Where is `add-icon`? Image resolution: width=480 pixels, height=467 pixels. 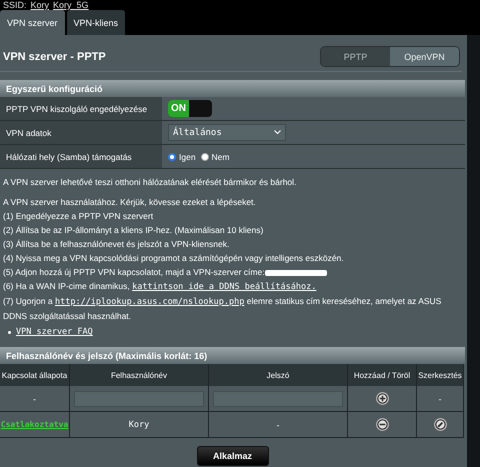
add-icon is located at coordinates (382, 398).